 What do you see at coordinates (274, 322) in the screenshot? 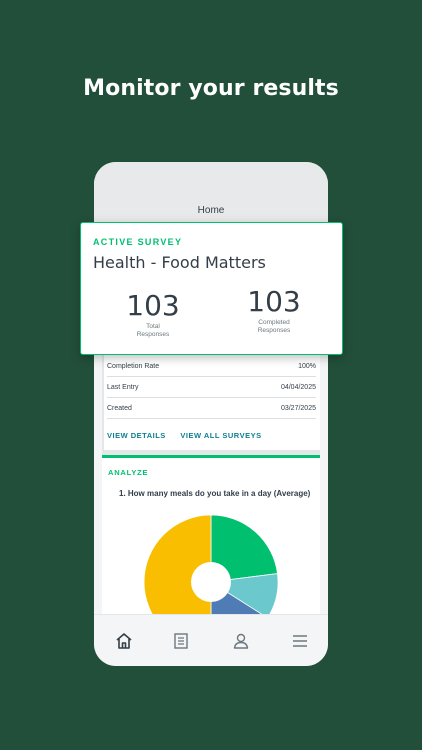
I see `stat-label-line1: Completed` at bounding box center [274, 322].